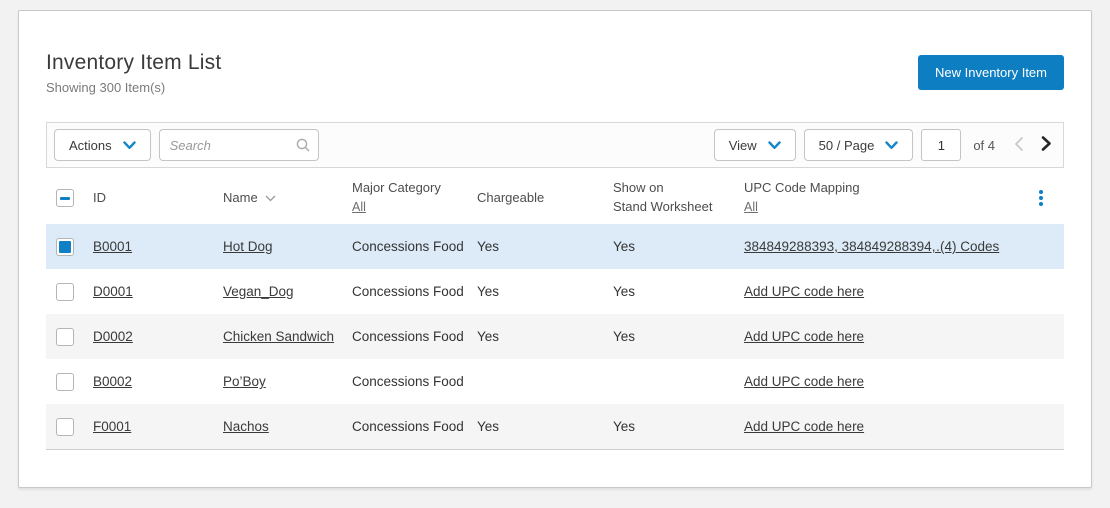 This screenshot has height=508, width=1110. What do you see at coordinates (969, 246) in the screenshot?
I see `codes-count-link: (4) Codes` at bounding box center [969, 246].